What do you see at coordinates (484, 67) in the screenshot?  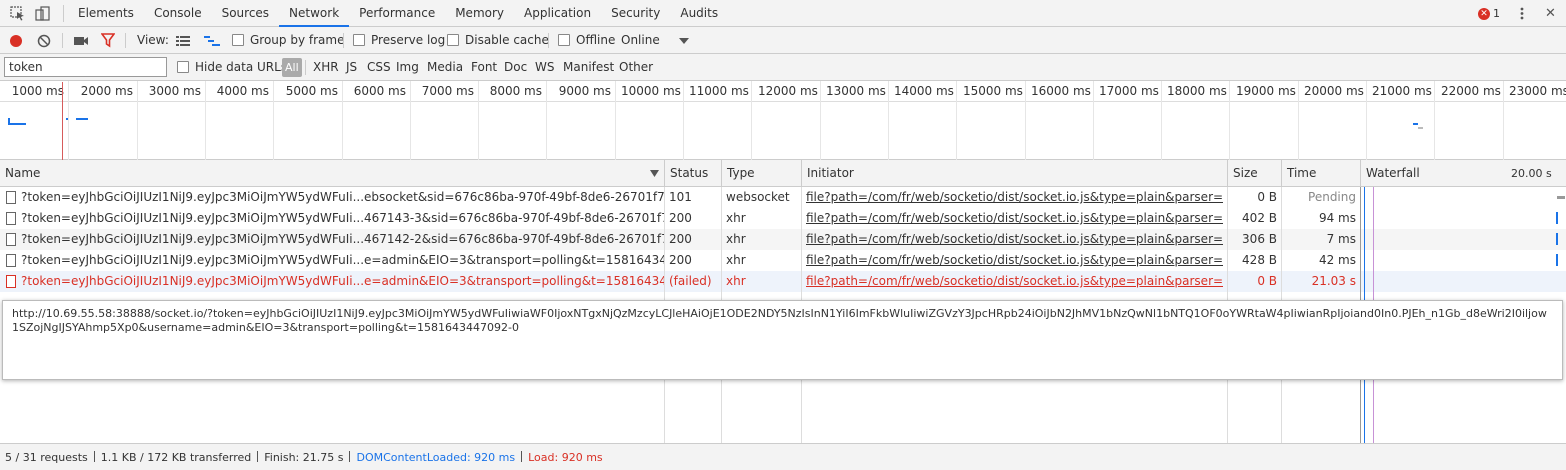 I see `filter-type-font: Font` at bounding box center [484, 67].